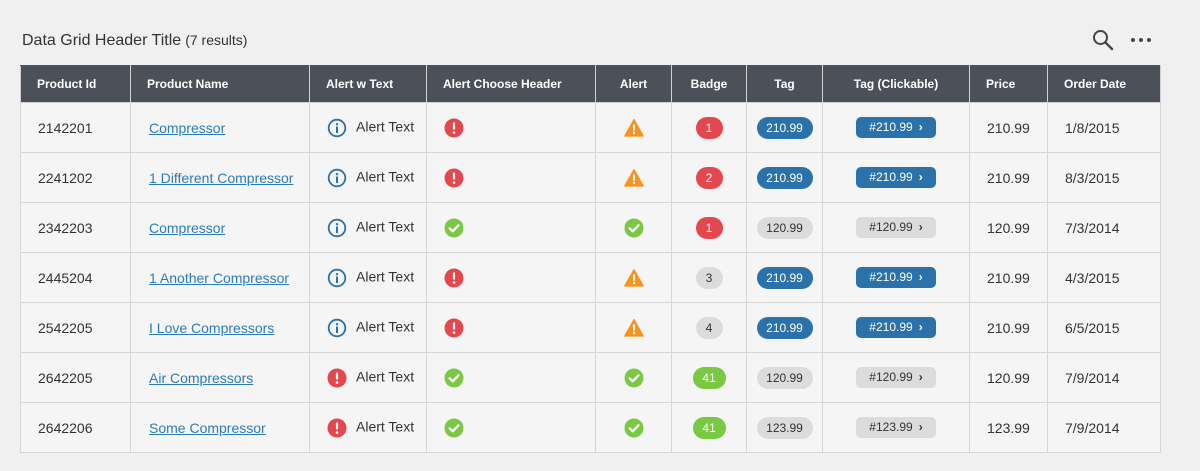 The image size is (1200, 471). I want to click on order-date-cell: 4/3/2015, so click(1104, 277).